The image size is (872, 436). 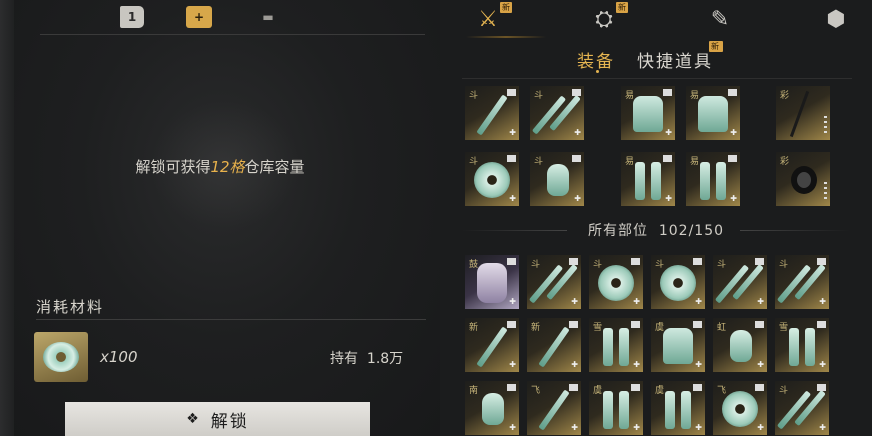 I want to click on equipment-slot: 虹 ✚, so click(x=740, y=345).